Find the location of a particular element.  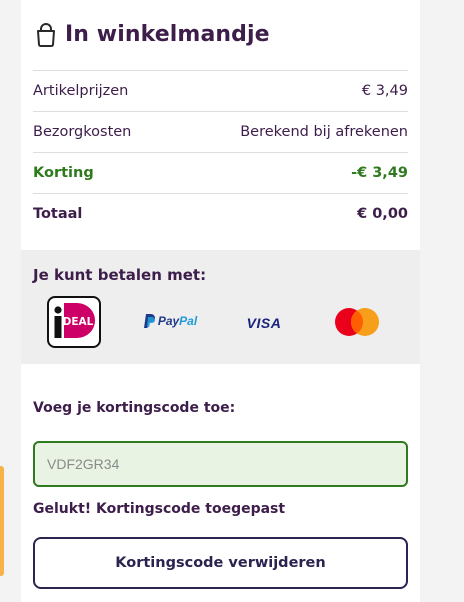

paypal-text: PayPal is located at coordinates (177, 321).